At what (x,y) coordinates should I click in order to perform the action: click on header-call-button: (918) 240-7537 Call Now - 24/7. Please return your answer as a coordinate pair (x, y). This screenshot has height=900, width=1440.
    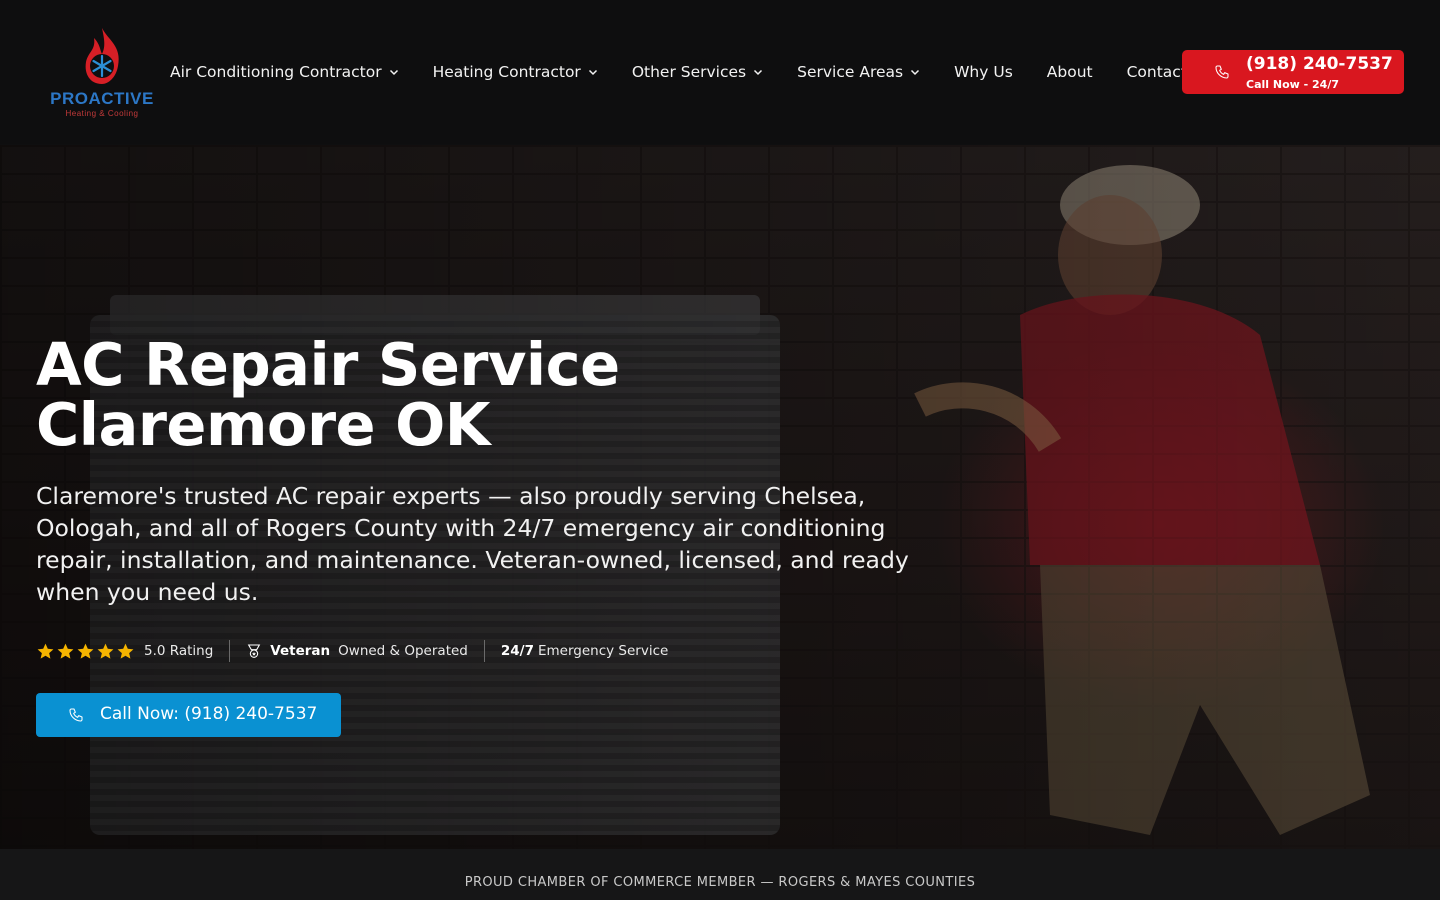
    Looking at the image, I should click on (1293, 72).